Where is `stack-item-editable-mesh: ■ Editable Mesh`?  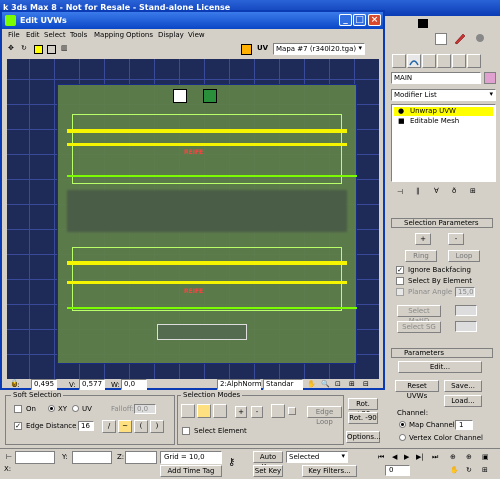 stack-item-editable-mesh: ■ Editable Mesh is located at coordinates (443, 121).